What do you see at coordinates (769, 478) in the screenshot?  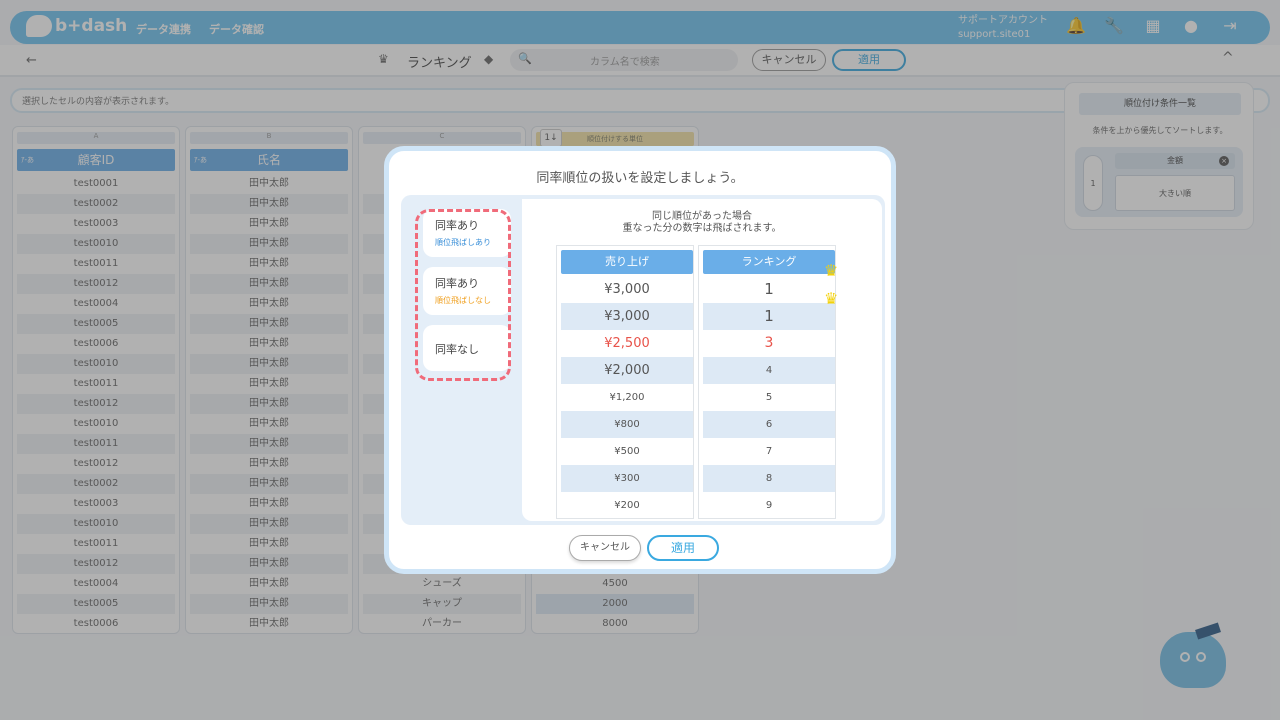 I see `rank-cell: 8` at bounding box center [769, 478].